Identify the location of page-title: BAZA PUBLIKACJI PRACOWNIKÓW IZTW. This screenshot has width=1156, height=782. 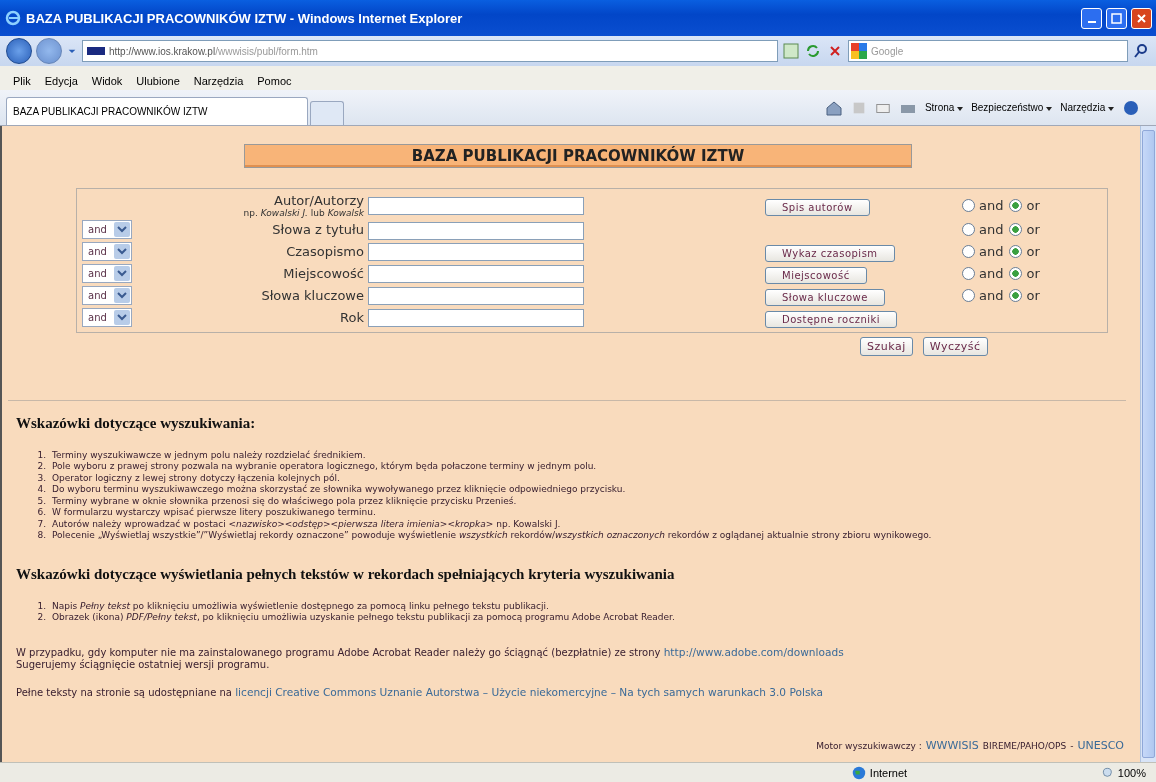
(578, 156).